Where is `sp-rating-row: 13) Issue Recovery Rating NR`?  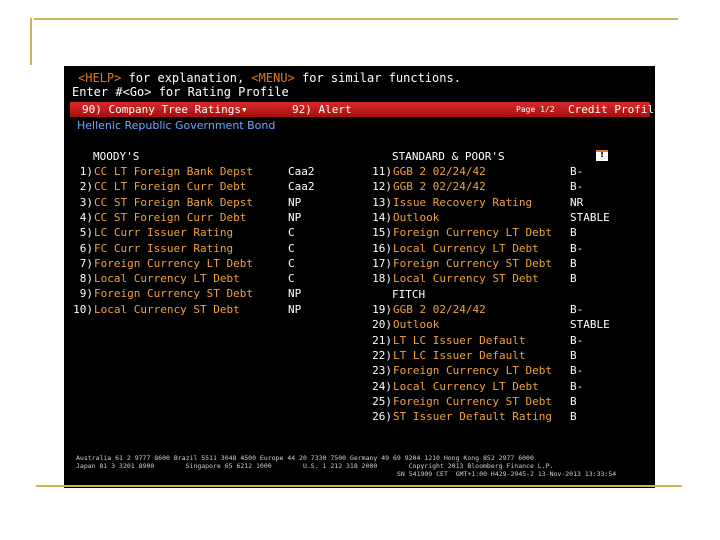 sp-rating-row: 13) Issue Recovery Rating NR is located at coordinates (359, 203).